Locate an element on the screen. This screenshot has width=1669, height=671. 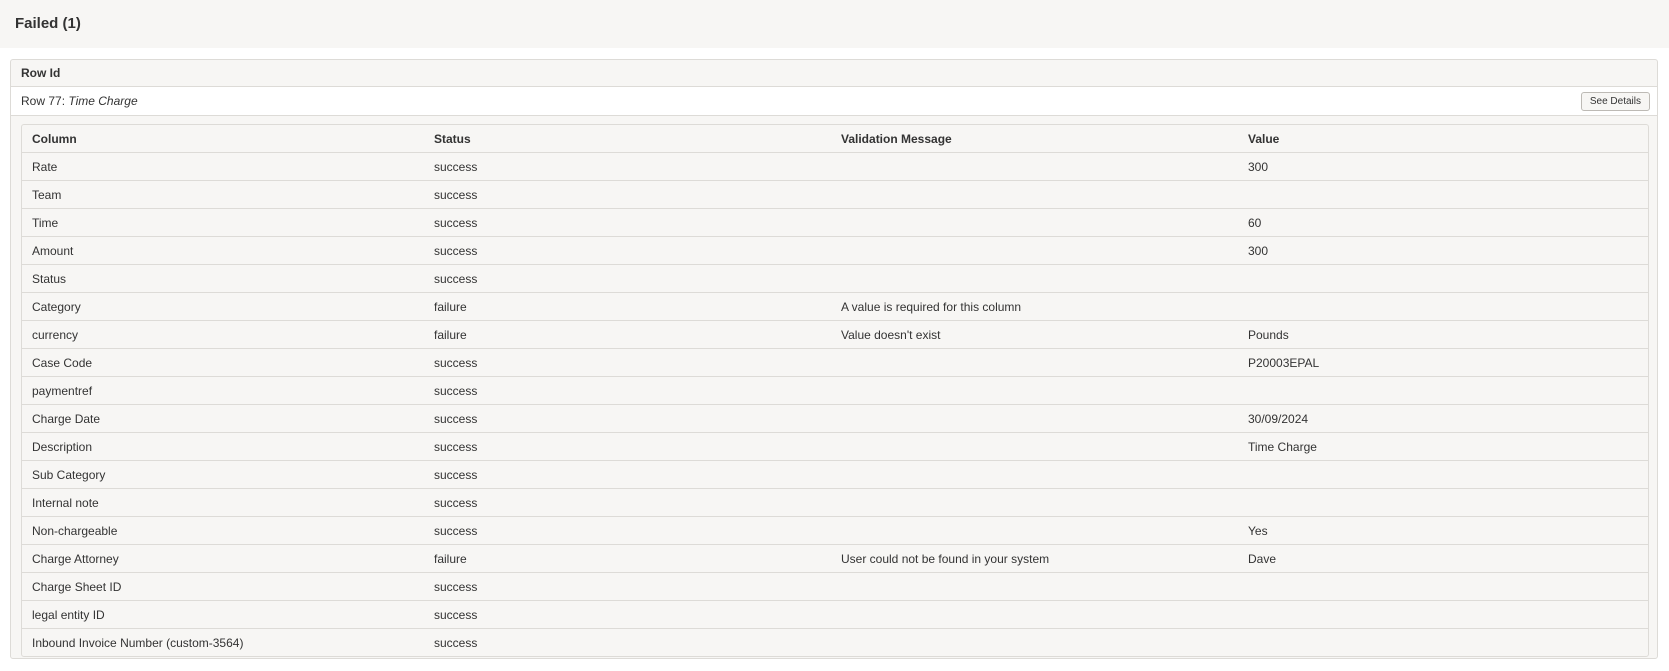
cell-column-name: Description is located at coordinates (223, 446).